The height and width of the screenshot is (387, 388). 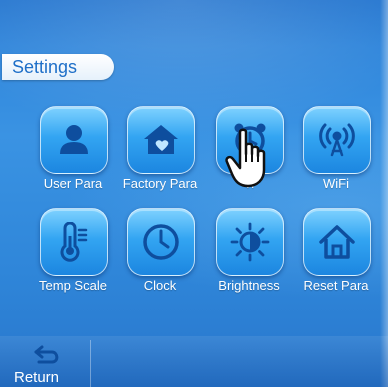 I want to click on settings-section-tab: Settings, so click(x=58, y=67).